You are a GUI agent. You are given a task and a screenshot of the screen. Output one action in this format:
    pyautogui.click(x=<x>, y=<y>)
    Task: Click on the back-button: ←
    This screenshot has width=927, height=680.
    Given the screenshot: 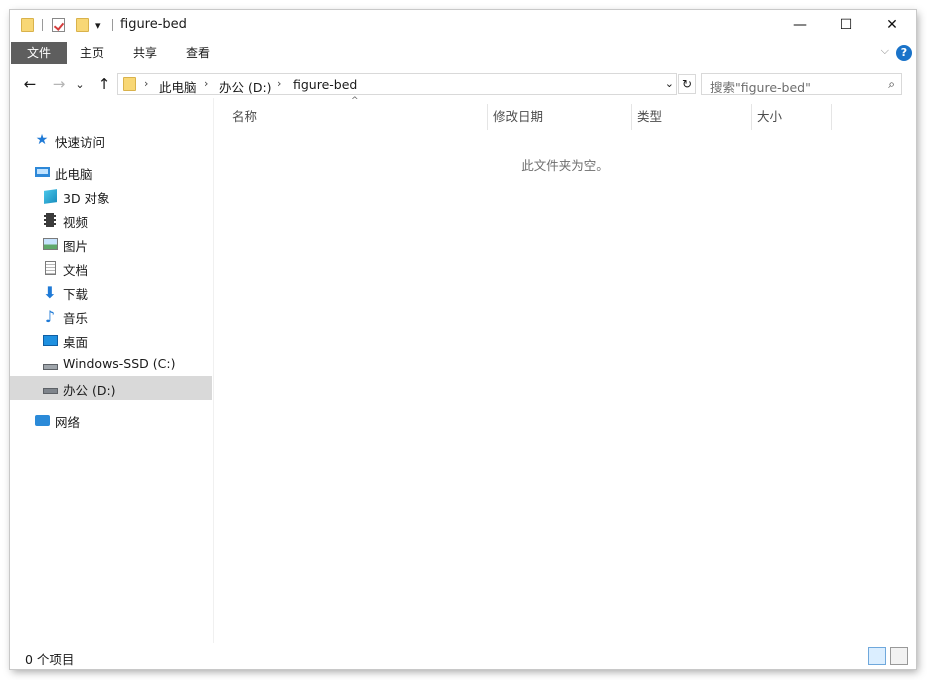 What is the action you would take?
    pyautogui.click(x=30, y=84)
    